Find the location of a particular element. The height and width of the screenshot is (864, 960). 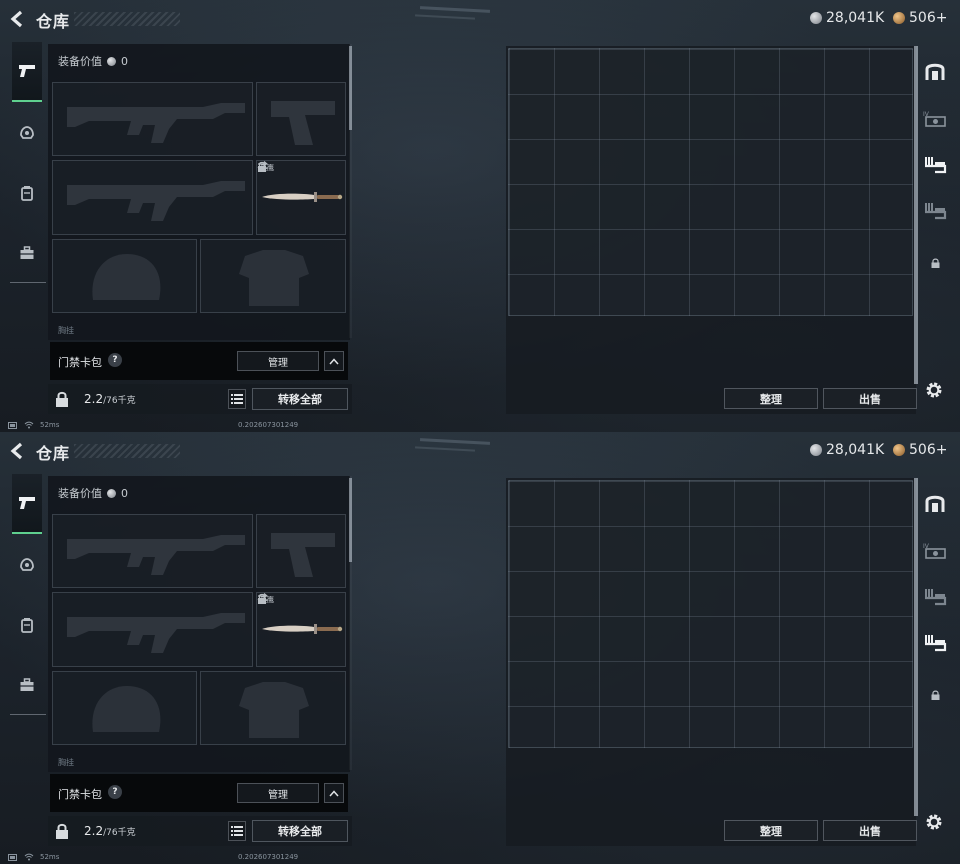

helmet-silhouette-icon is located at coordinates (126, 709).